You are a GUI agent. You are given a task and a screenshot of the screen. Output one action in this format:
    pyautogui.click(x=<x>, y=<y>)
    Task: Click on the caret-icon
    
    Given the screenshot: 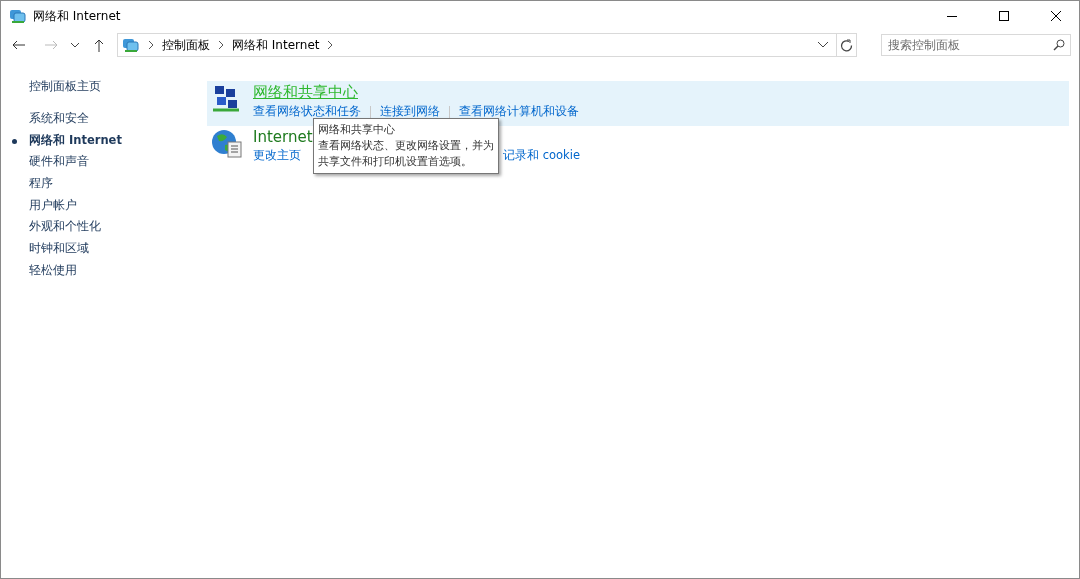 What is the action you would take?
    pyautogui.click(x=75, y=45)
    